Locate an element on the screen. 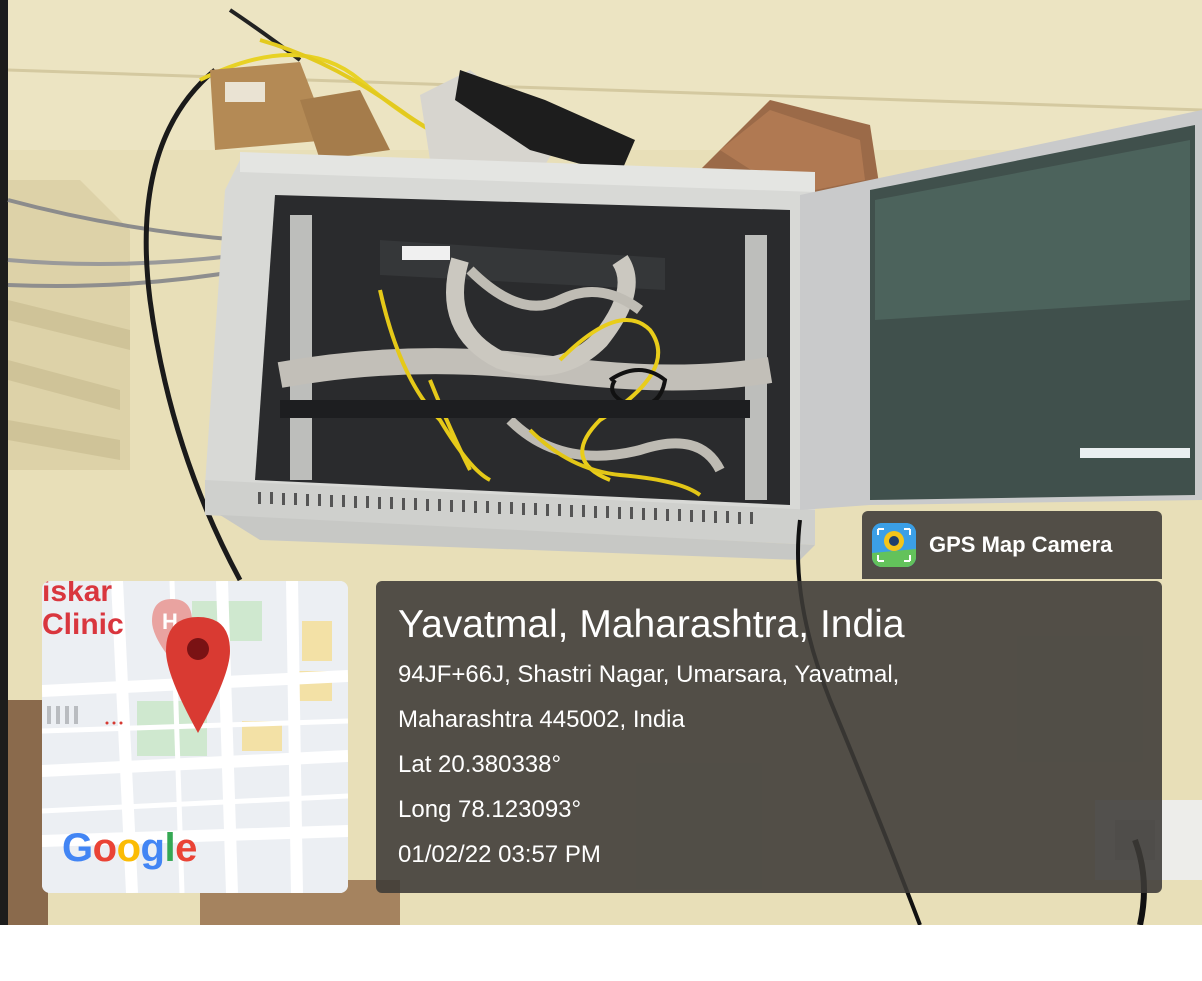  gps-map-camera-icon is located at coordinates (894, 545).